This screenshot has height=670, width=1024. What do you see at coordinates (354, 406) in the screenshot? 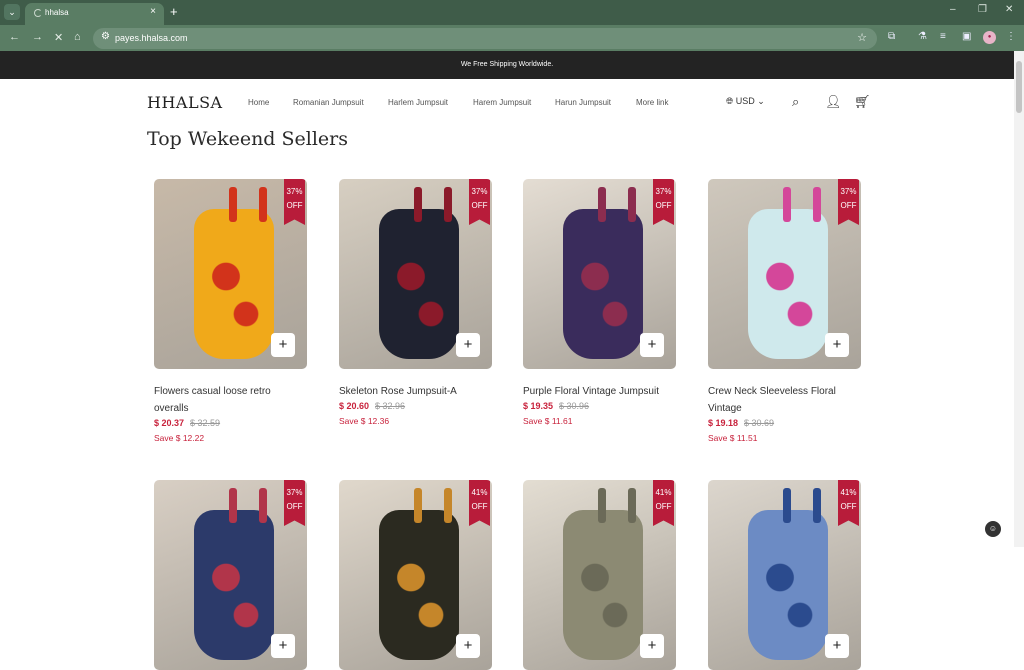
I see `sale-price: $ 20.60` at bounding box center [354, 406].